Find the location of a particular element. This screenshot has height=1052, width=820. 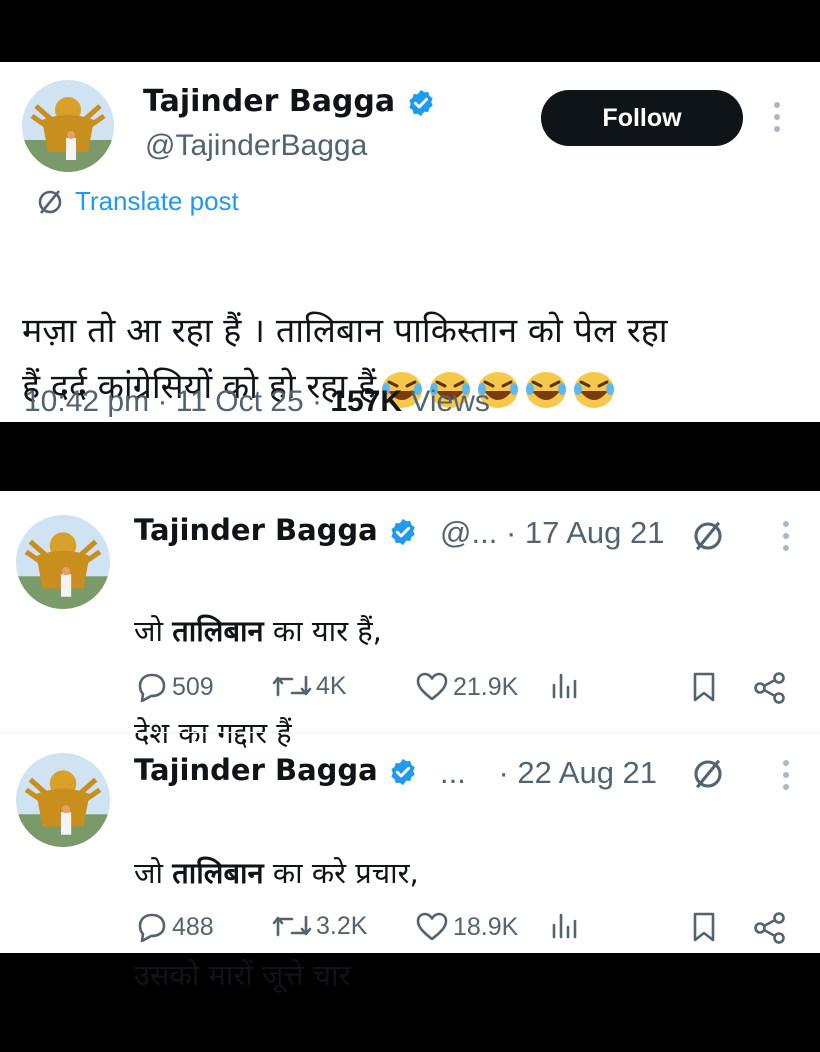

views-label: Views is located at coordinates (450, 401).